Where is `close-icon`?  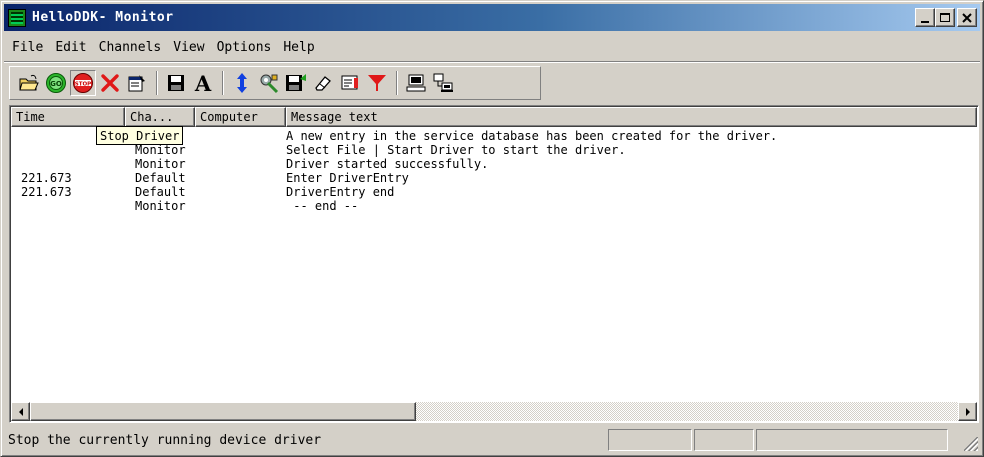 close-icon is located at coordinates (967, 17).